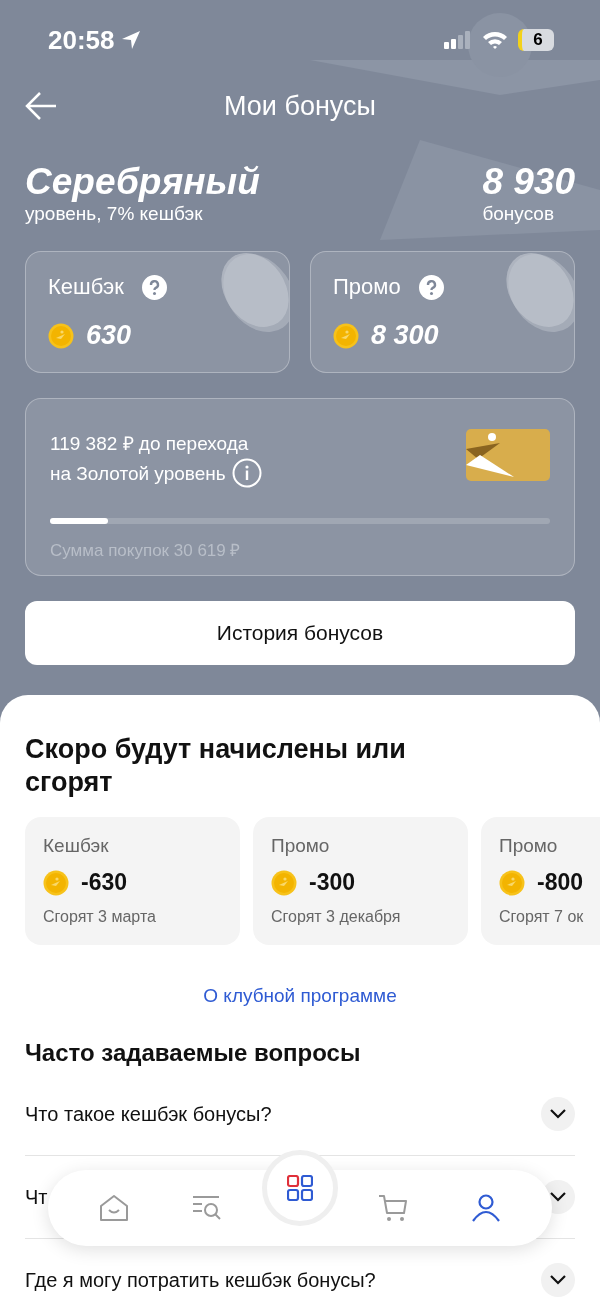 This screenshot has height=1297, width=600. I want to click on balance-amount: 630, so click(109, 335).